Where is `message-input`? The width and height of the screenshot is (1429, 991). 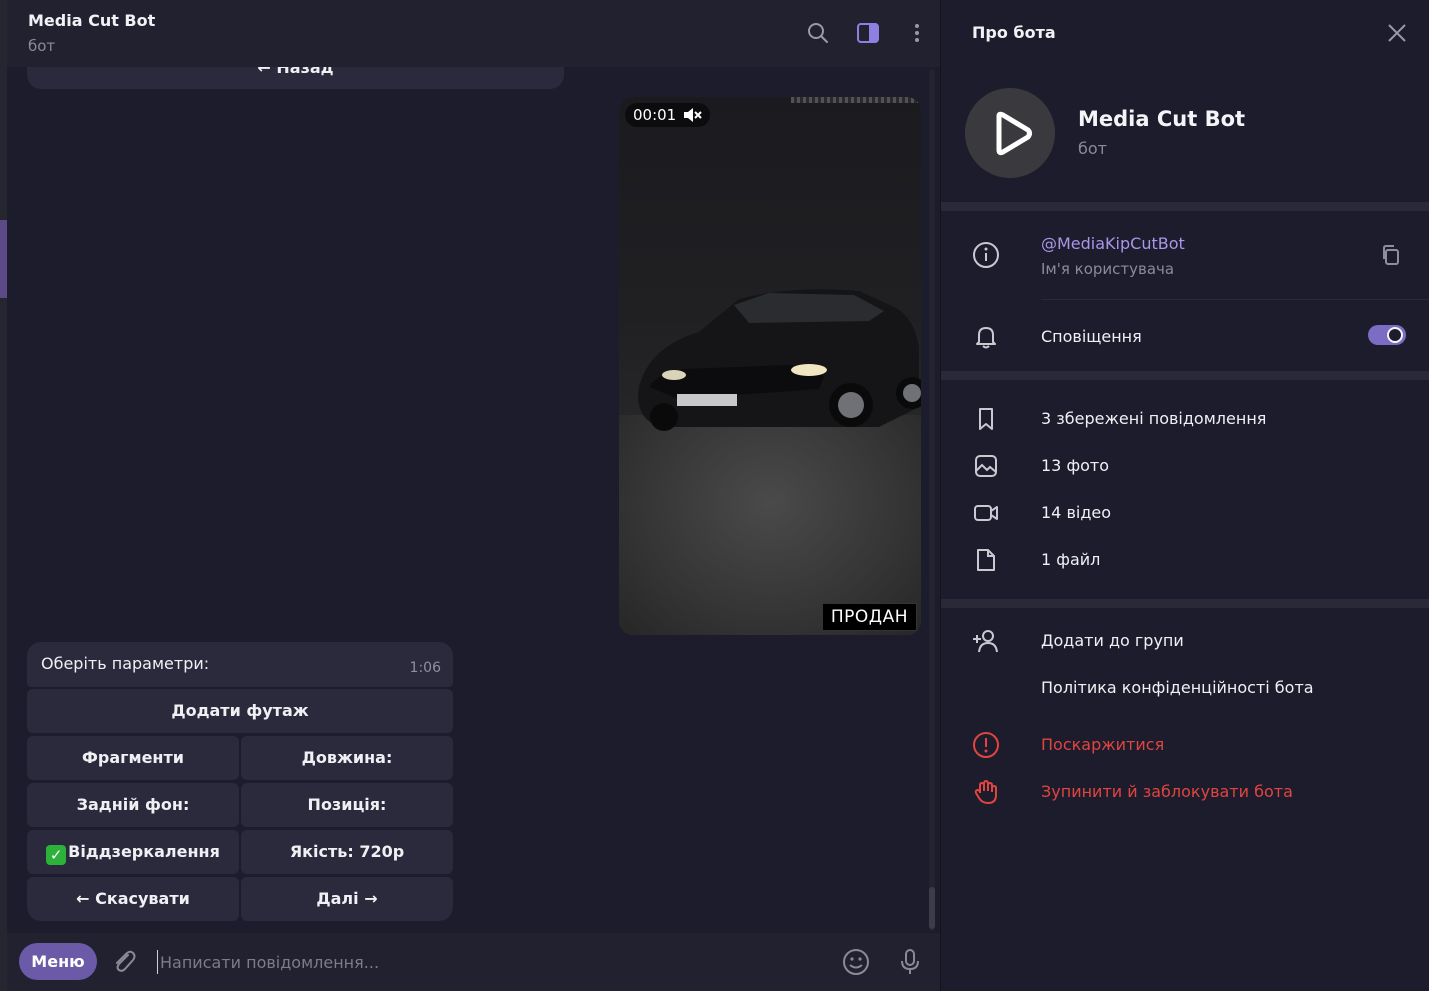
message-input is located at coordinates (487, 962).